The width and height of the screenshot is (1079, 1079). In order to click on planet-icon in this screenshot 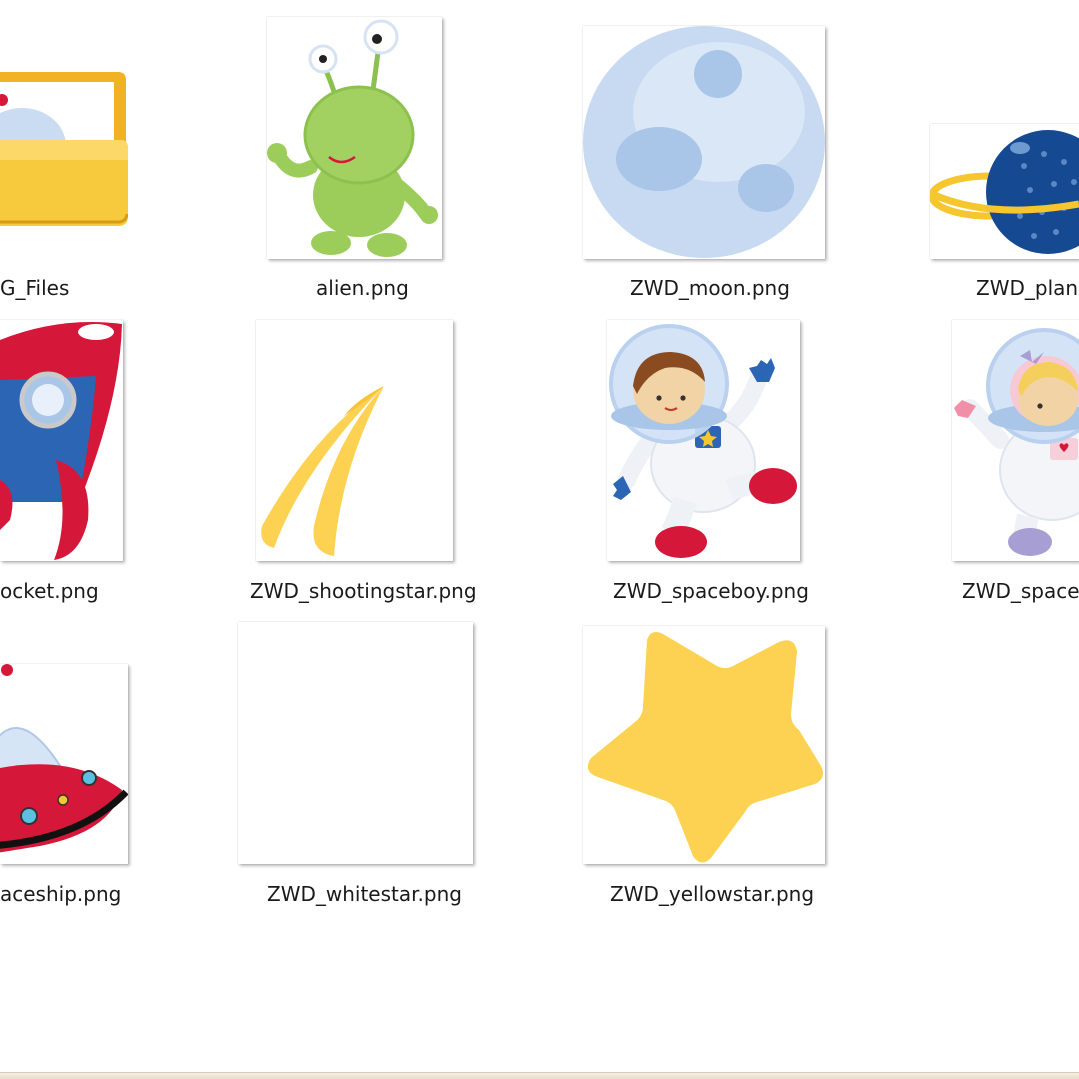, I will do `click(1004, 191)`.